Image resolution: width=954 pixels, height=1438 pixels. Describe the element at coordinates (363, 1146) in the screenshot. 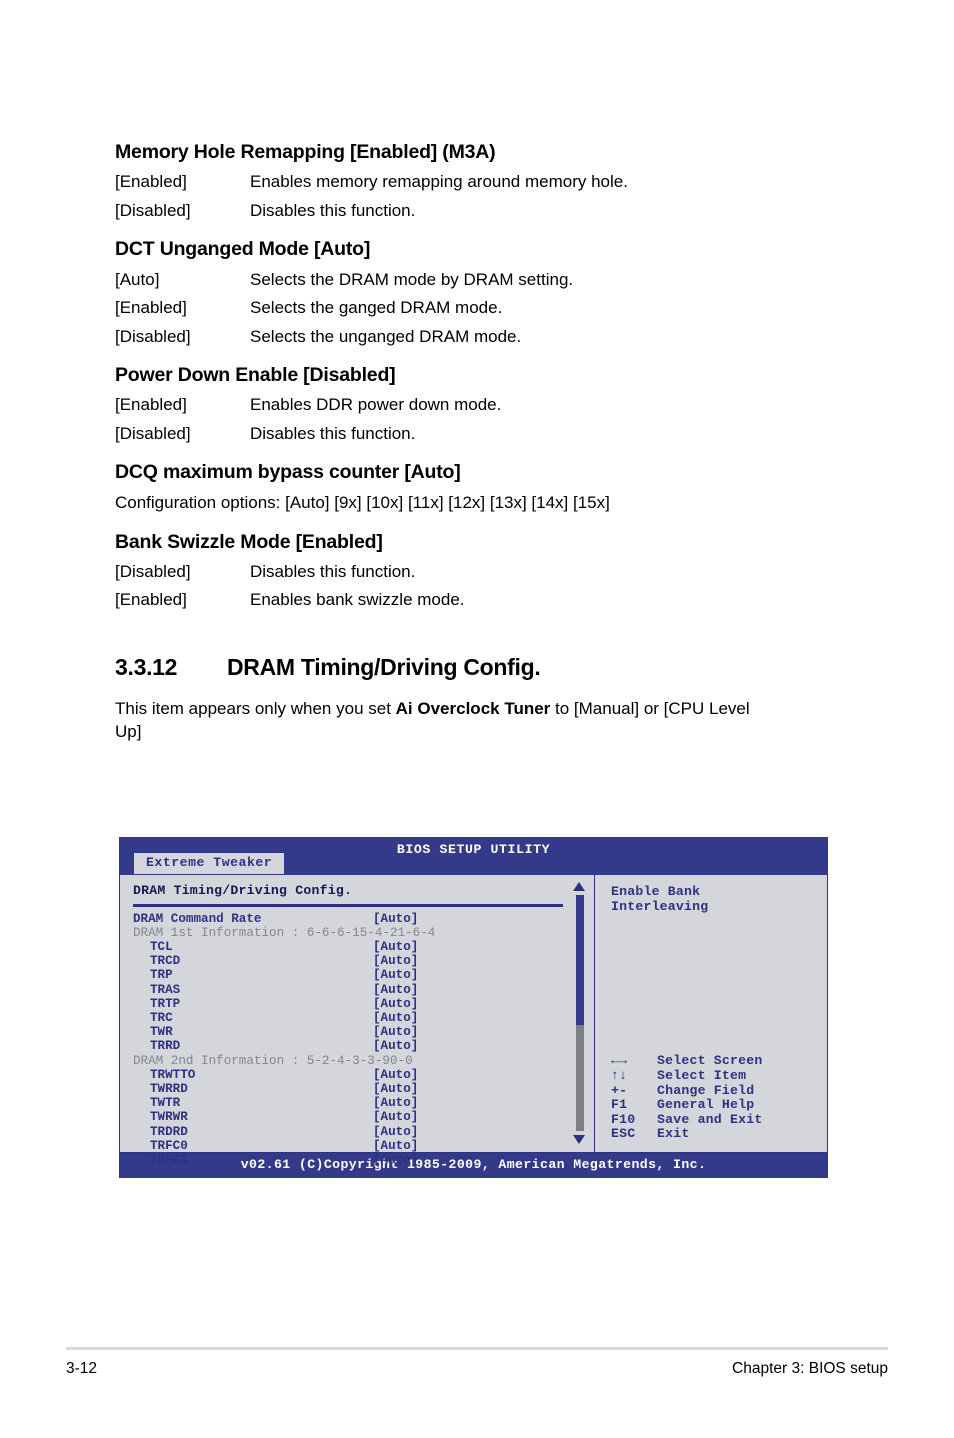

I see `bios-setting-row: TRFC0 [Auto]` at that location.